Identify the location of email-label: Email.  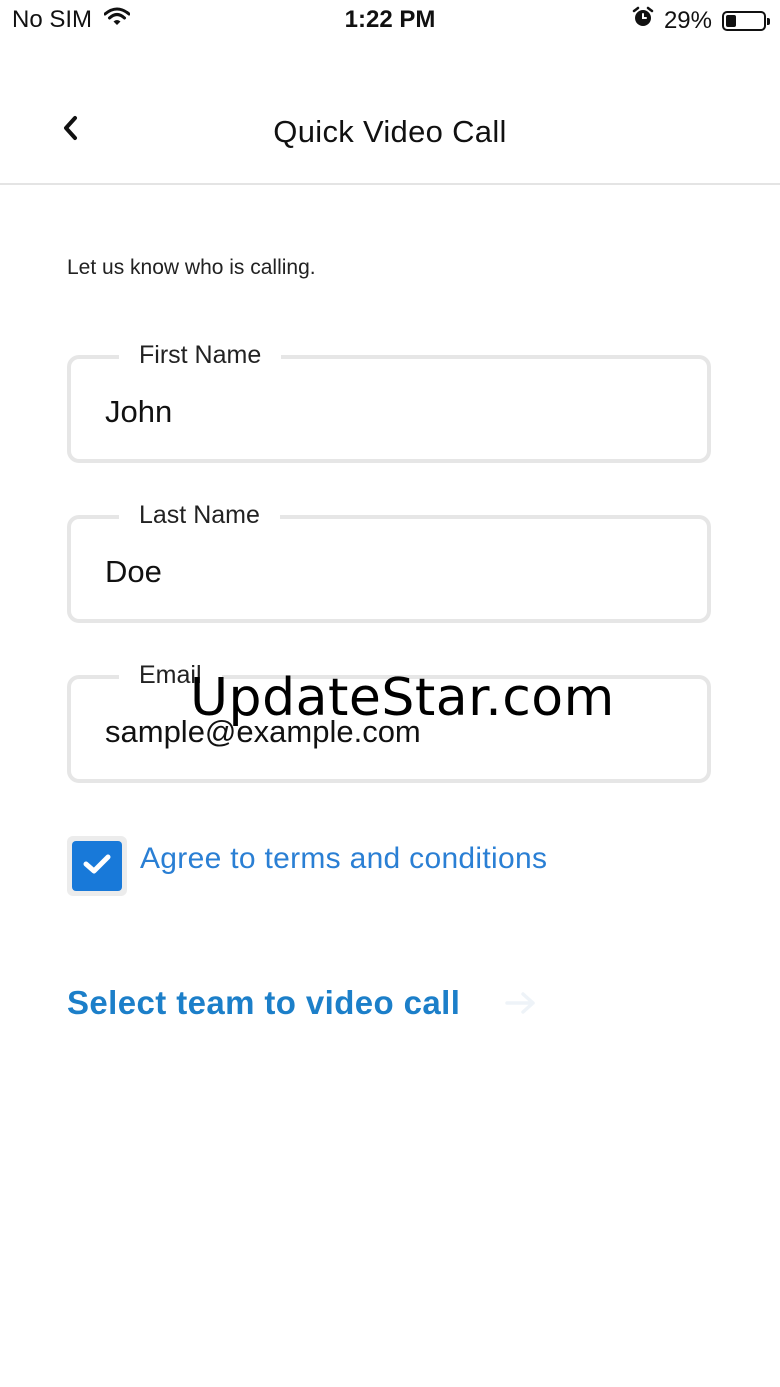
(170, 675).